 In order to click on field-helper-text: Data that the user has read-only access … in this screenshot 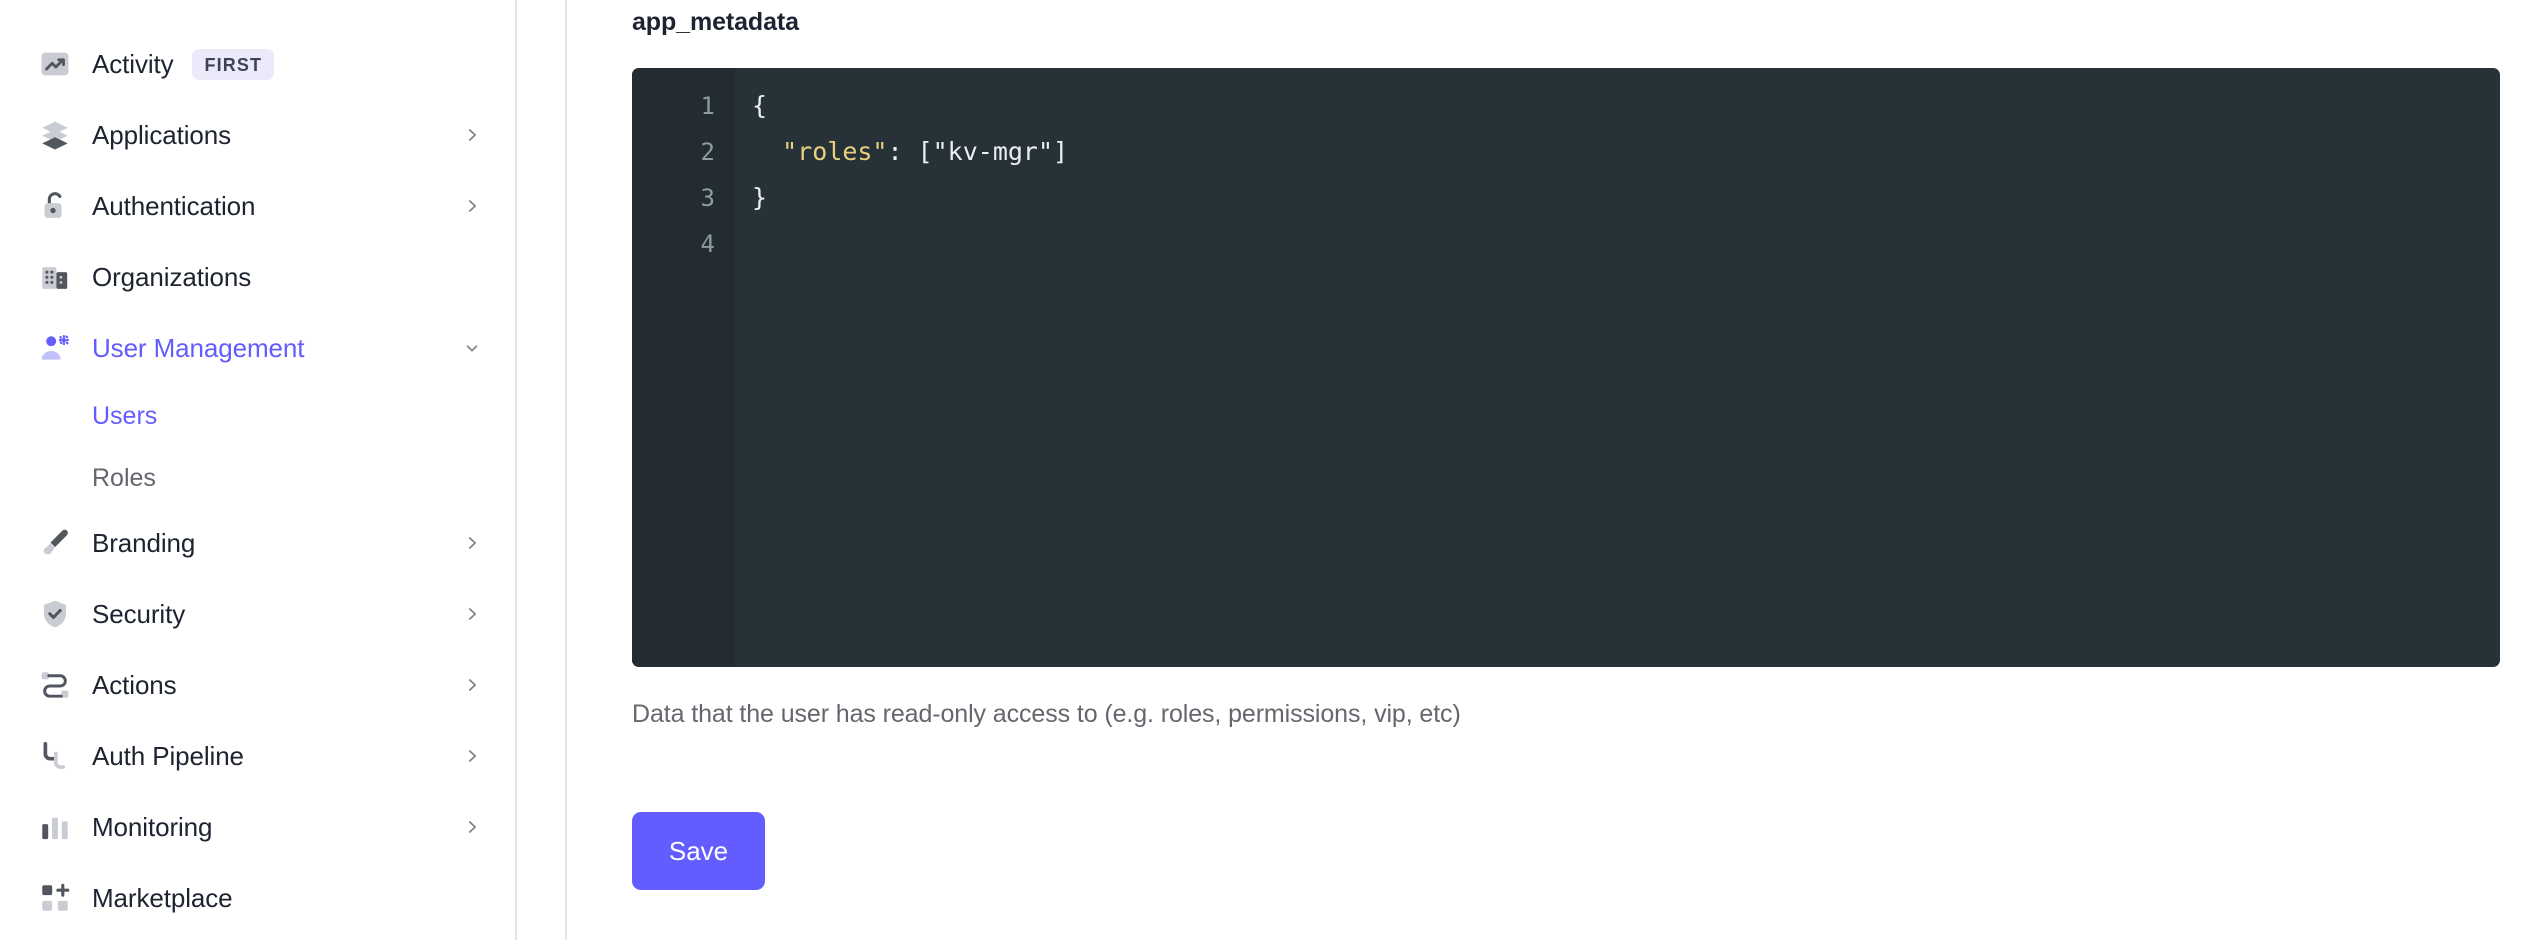, I will do `click(1046, 714)`.